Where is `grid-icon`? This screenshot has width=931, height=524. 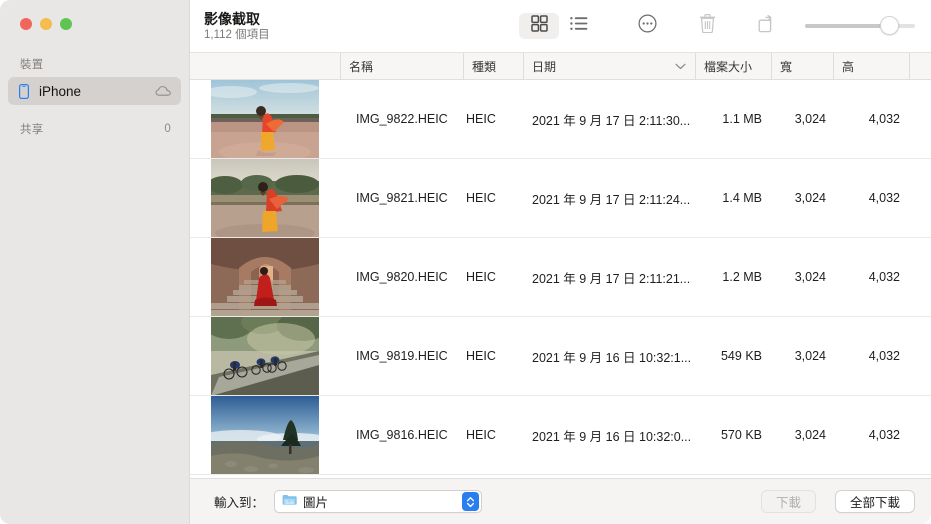 grid-icon is located at coordinates (539, 26).